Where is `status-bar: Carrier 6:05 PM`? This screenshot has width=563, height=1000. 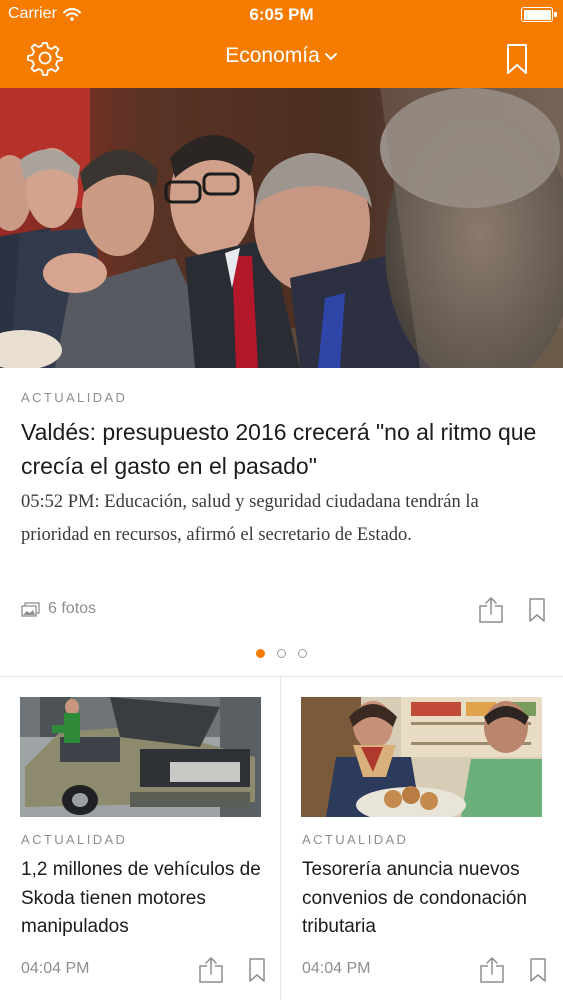 status-bar: Carrier 6:05 PM is located at coordinates (281, 15).